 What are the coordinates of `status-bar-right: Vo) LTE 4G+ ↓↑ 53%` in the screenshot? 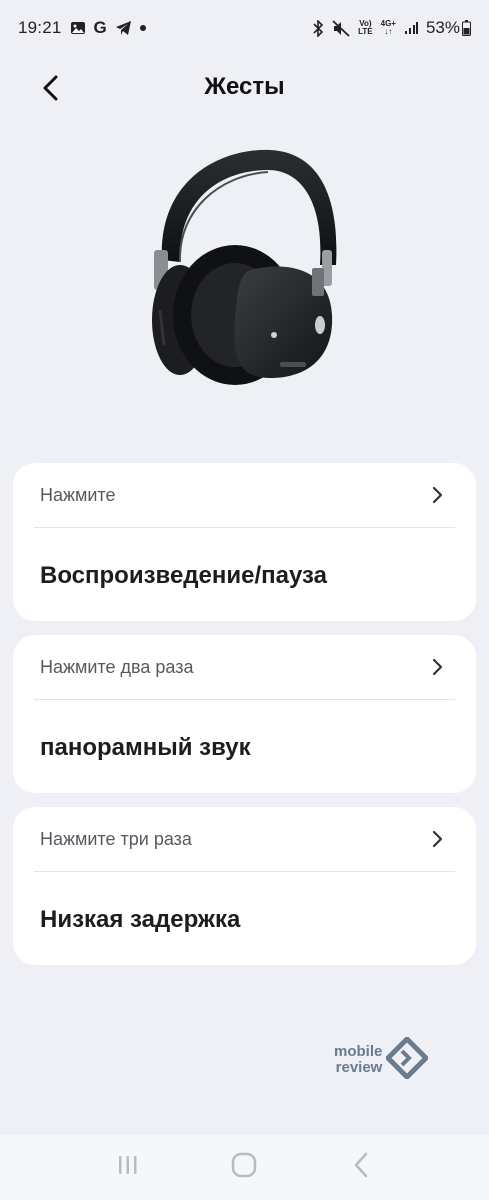 It's located at (391, 28).